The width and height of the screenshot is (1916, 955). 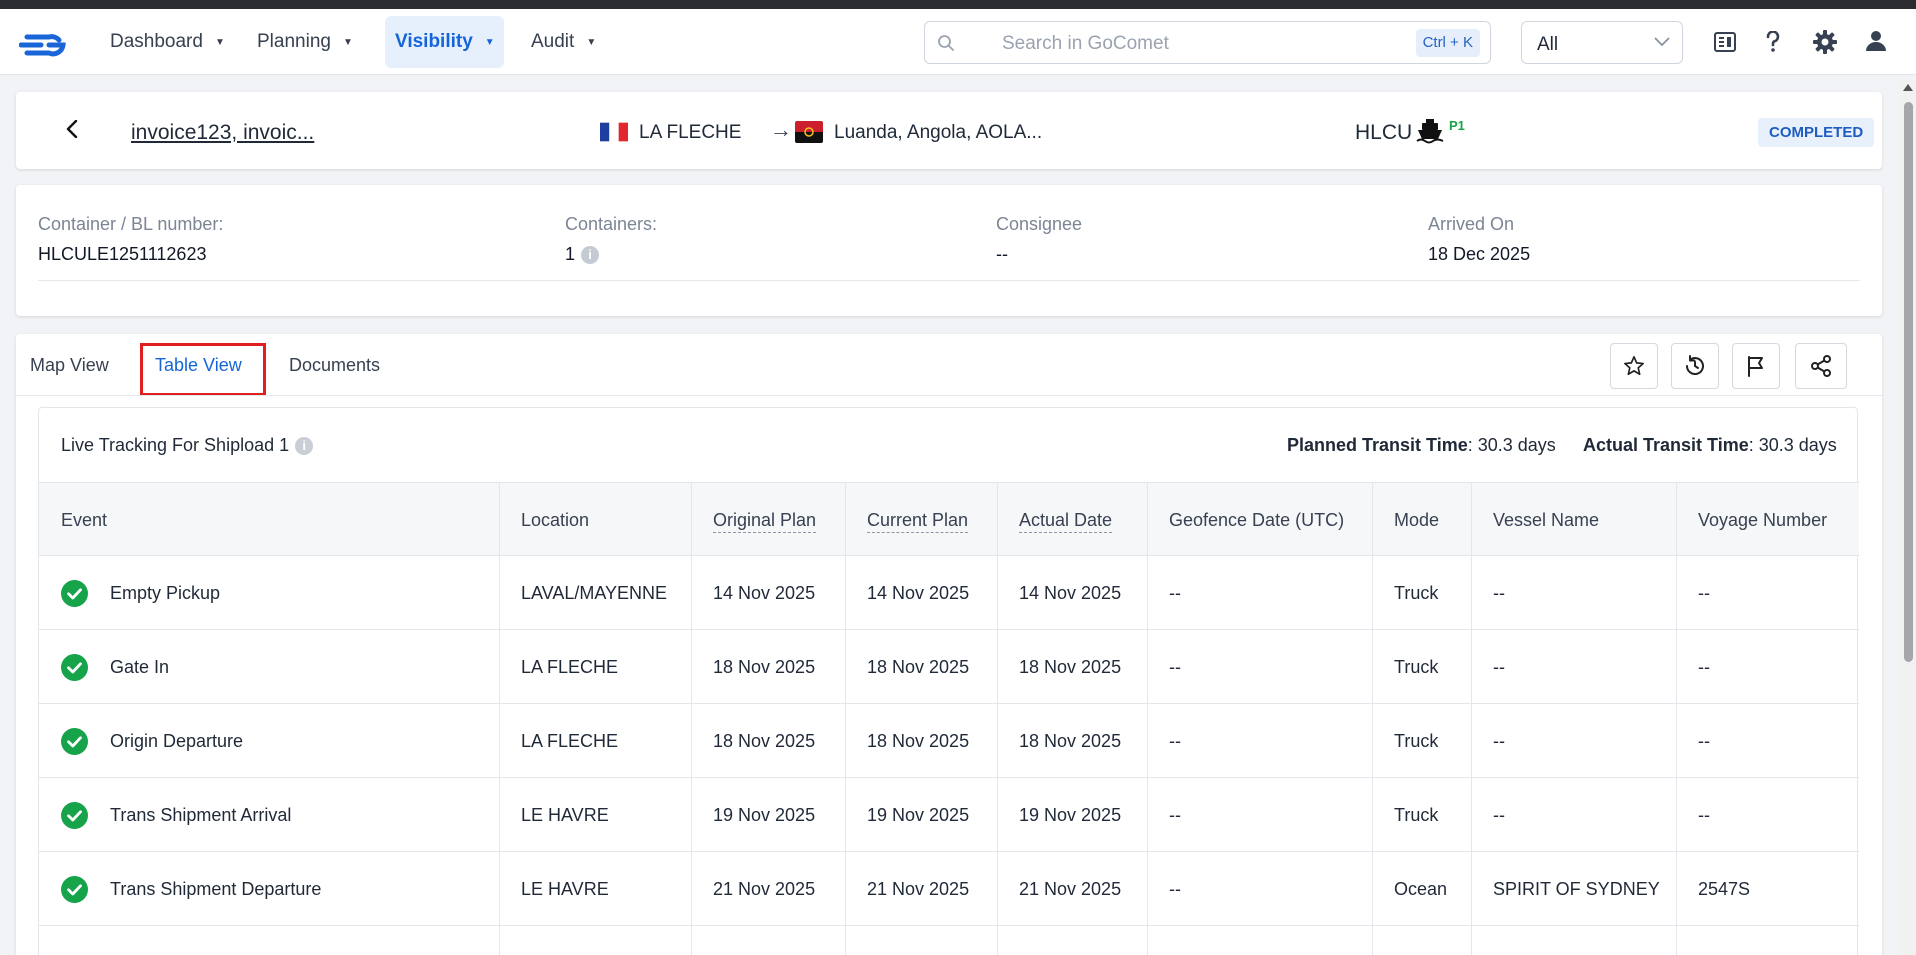 What do you see at coordinates (958, 4) in the screenshot?
I see `browser-top-strip` at bounding box center [958, 4].